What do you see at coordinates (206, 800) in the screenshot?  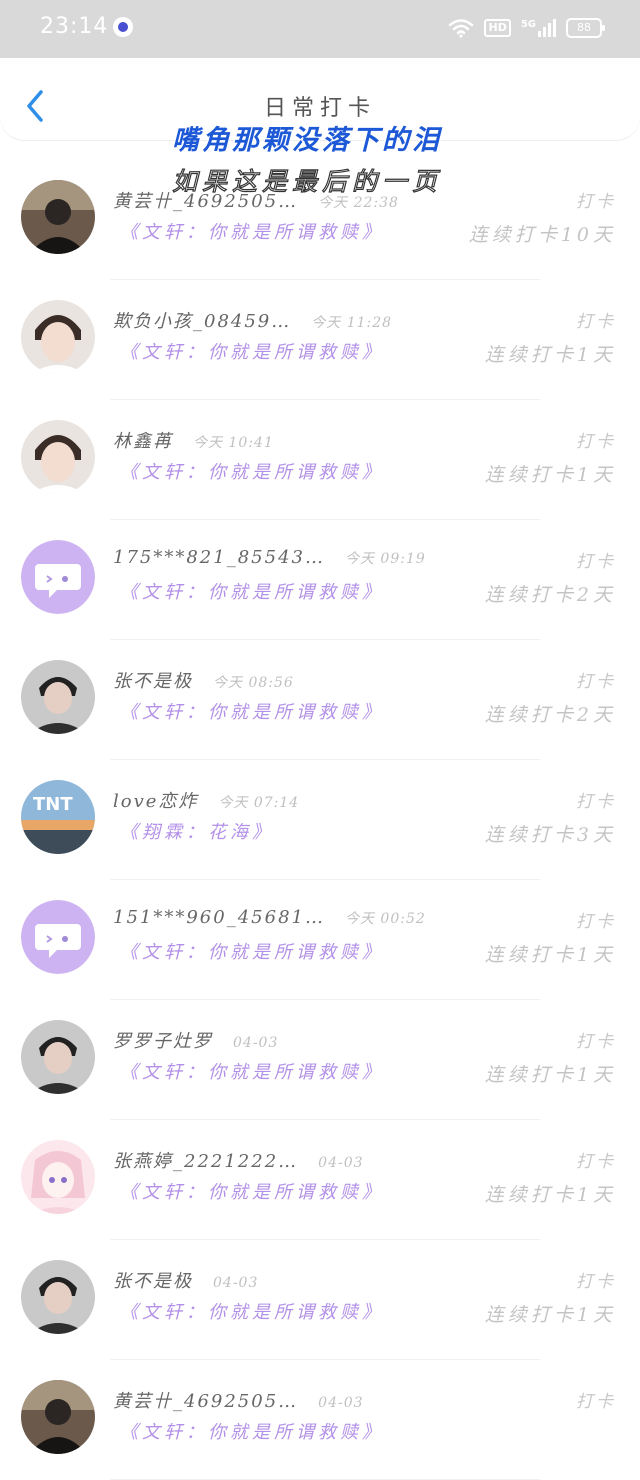 I see `user-name-line: love恋炸 今天 07:14` at bounding box center [206, 800].